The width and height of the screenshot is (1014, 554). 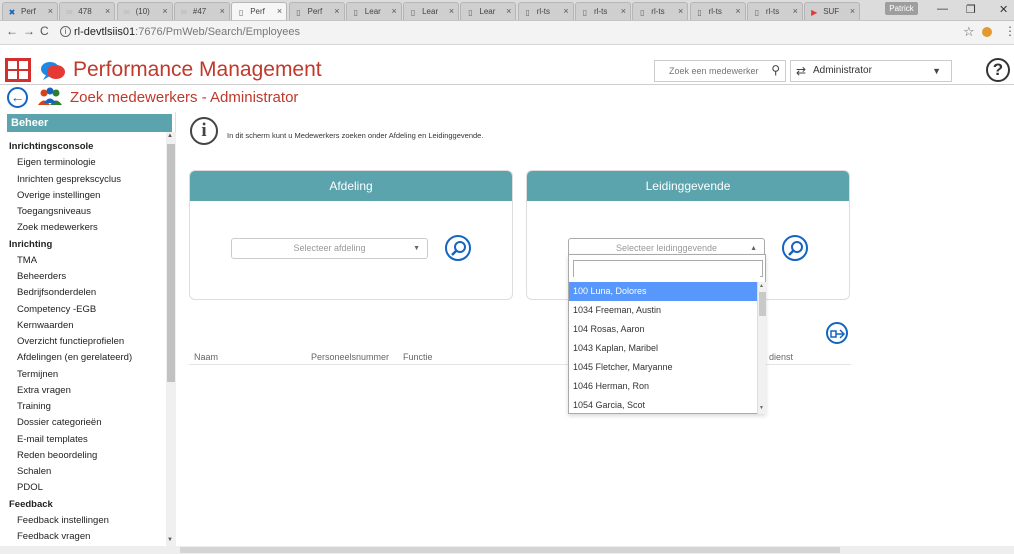 What do you see at coordinates (87, 326) in the screenshot?
I see `sidebar-item: Kernwaarden` at bounding box center [87, 326].